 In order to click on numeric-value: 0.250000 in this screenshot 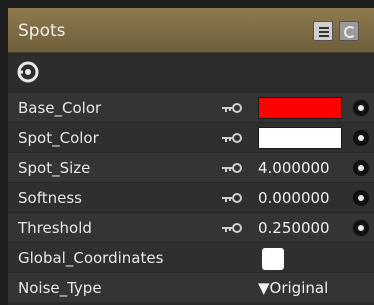, I will do `click(294, 228)`.